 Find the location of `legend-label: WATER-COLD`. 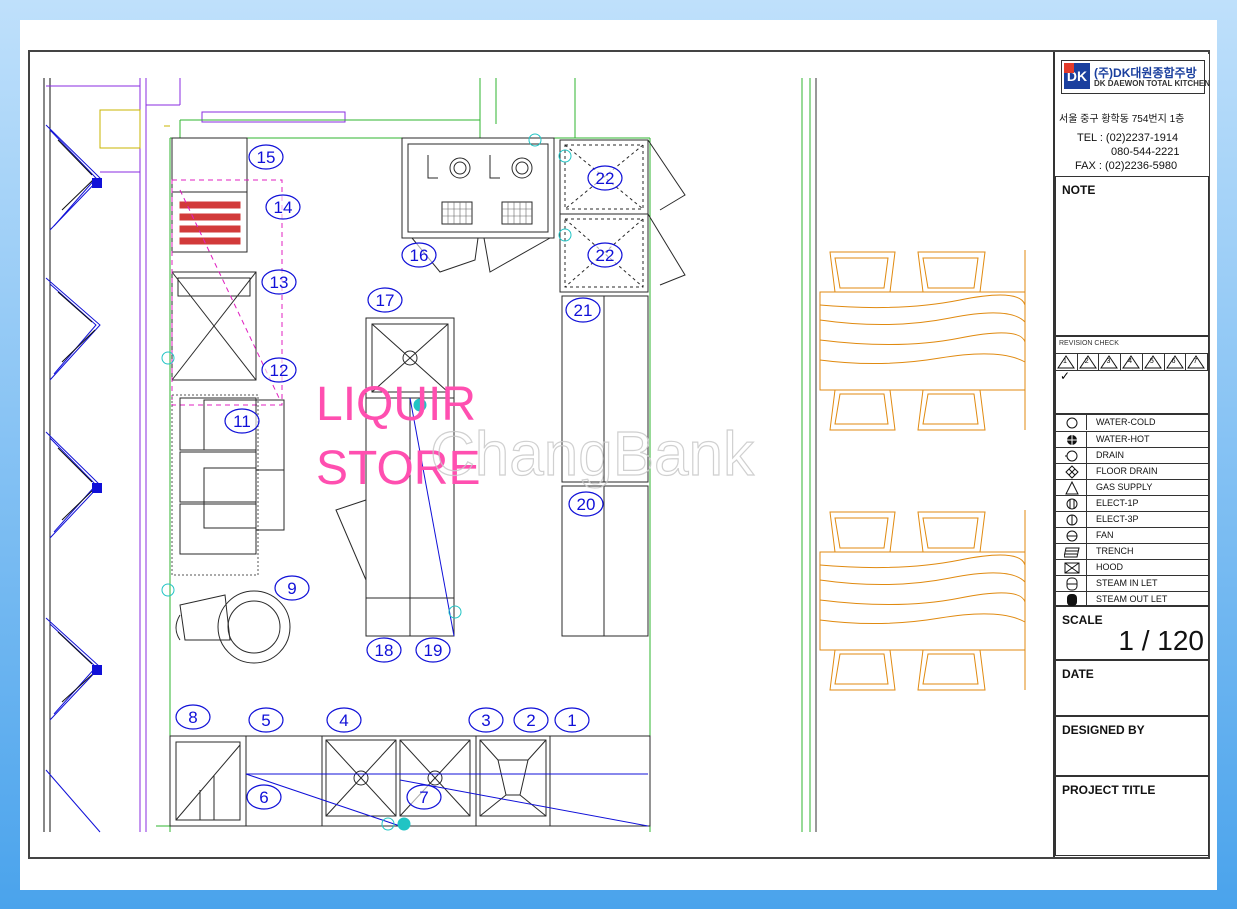

legend-label: WATER-COLD is located at coordinates (1126, 422).